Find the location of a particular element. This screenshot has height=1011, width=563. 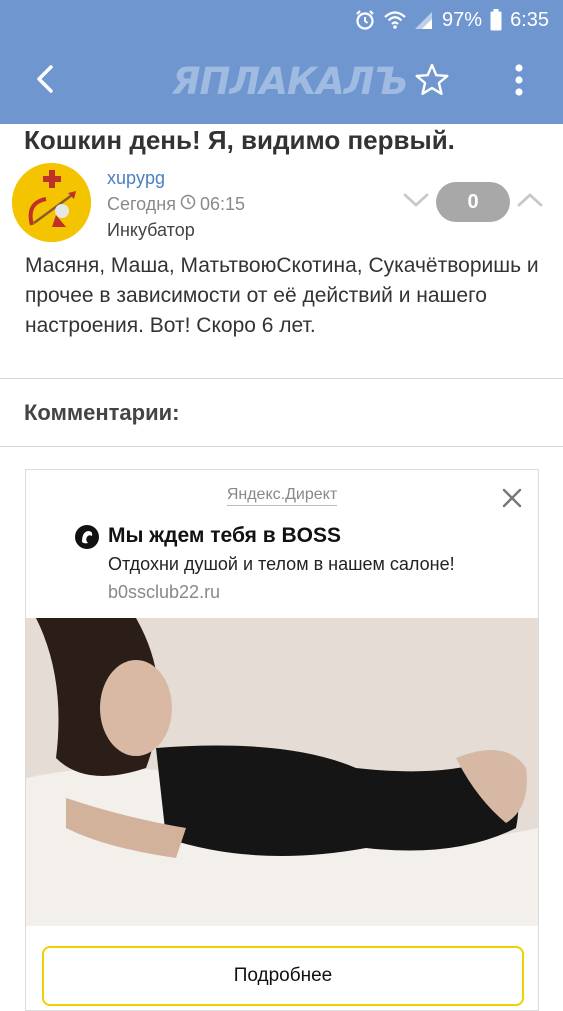

site-logo: ЯПЛАКАЛЪ is located at coordinates (290, 82).